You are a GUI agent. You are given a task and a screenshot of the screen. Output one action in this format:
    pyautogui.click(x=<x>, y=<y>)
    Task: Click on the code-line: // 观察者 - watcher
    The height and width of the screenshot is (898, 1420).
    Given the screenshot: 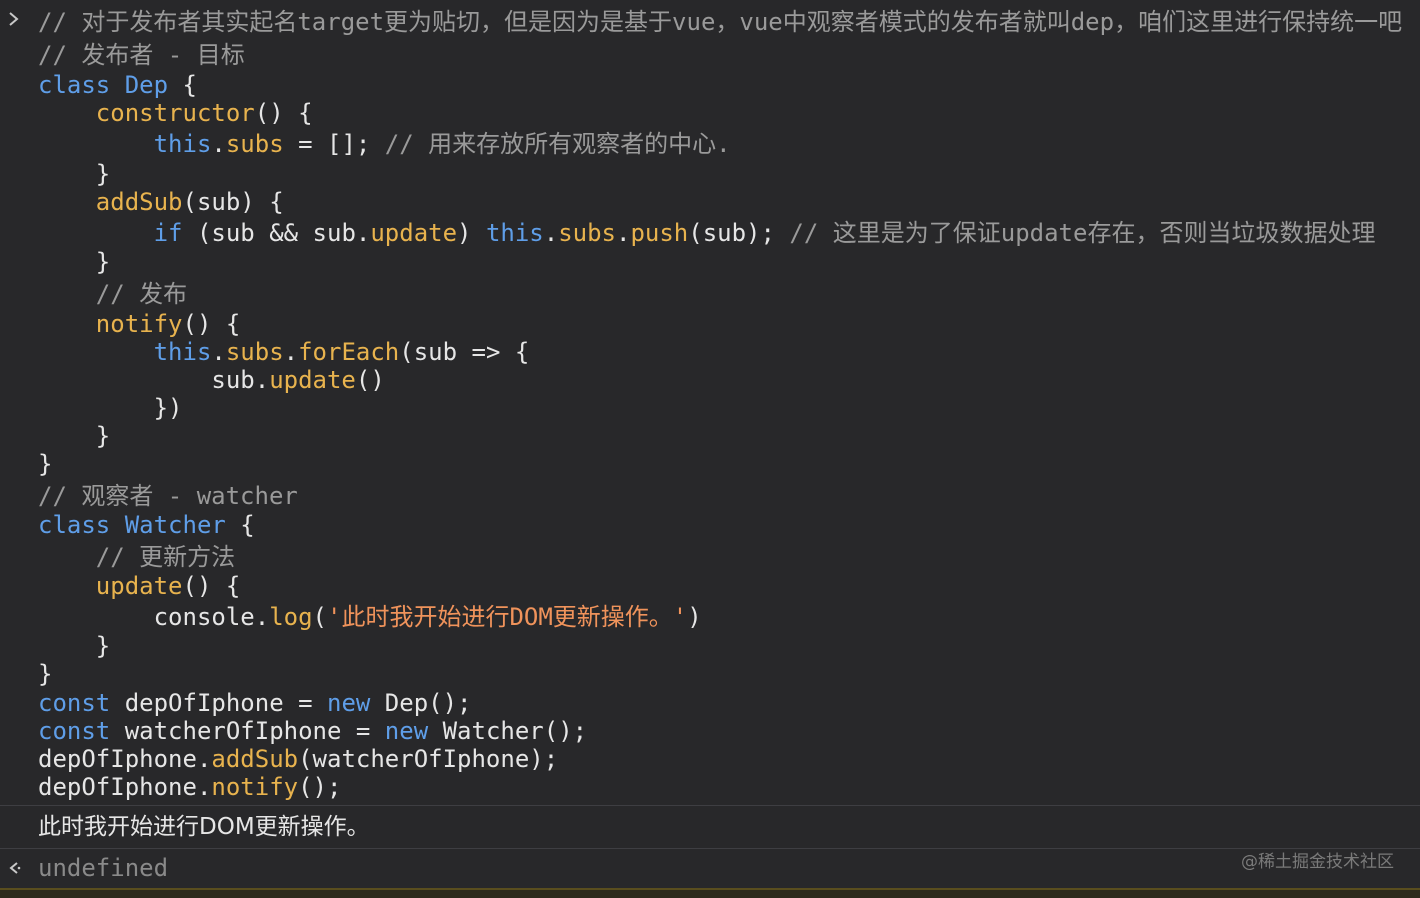 What is the action you would take?
    pyautogui.click(x=168, y=496)
    